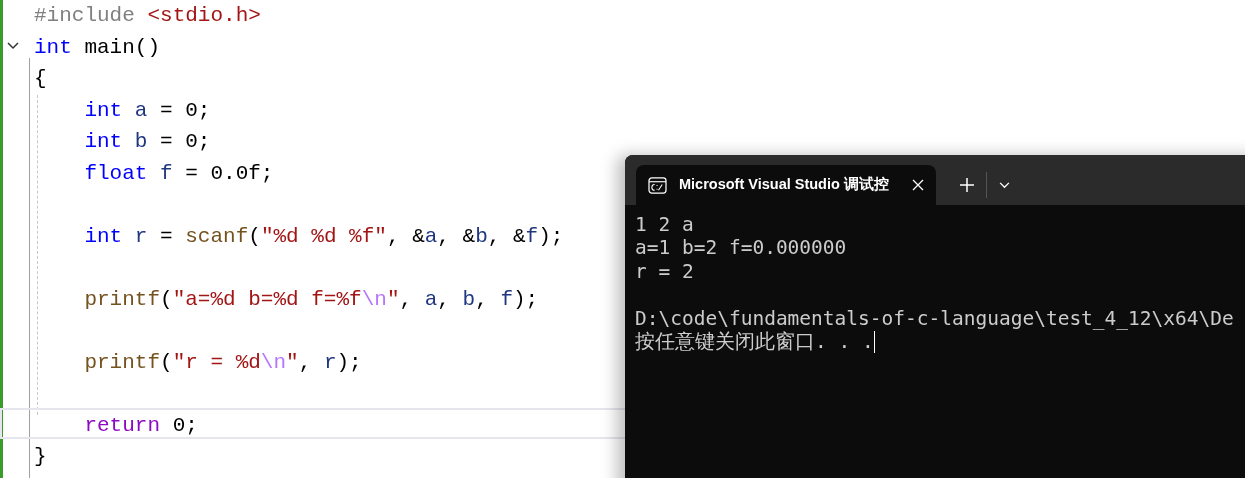 The height and width of the screenshot is (478, 1245). Describe the element at coordinates (97, 47) in the screenshot. I see `code-line: int main()` at that location.